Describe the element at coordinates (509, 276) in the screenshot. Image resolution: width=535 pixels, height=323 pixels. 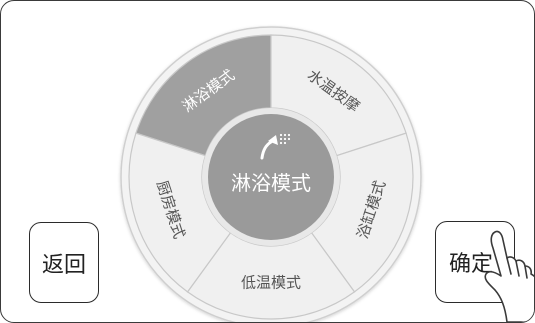
I see `pointing-hand-icon` at that location.